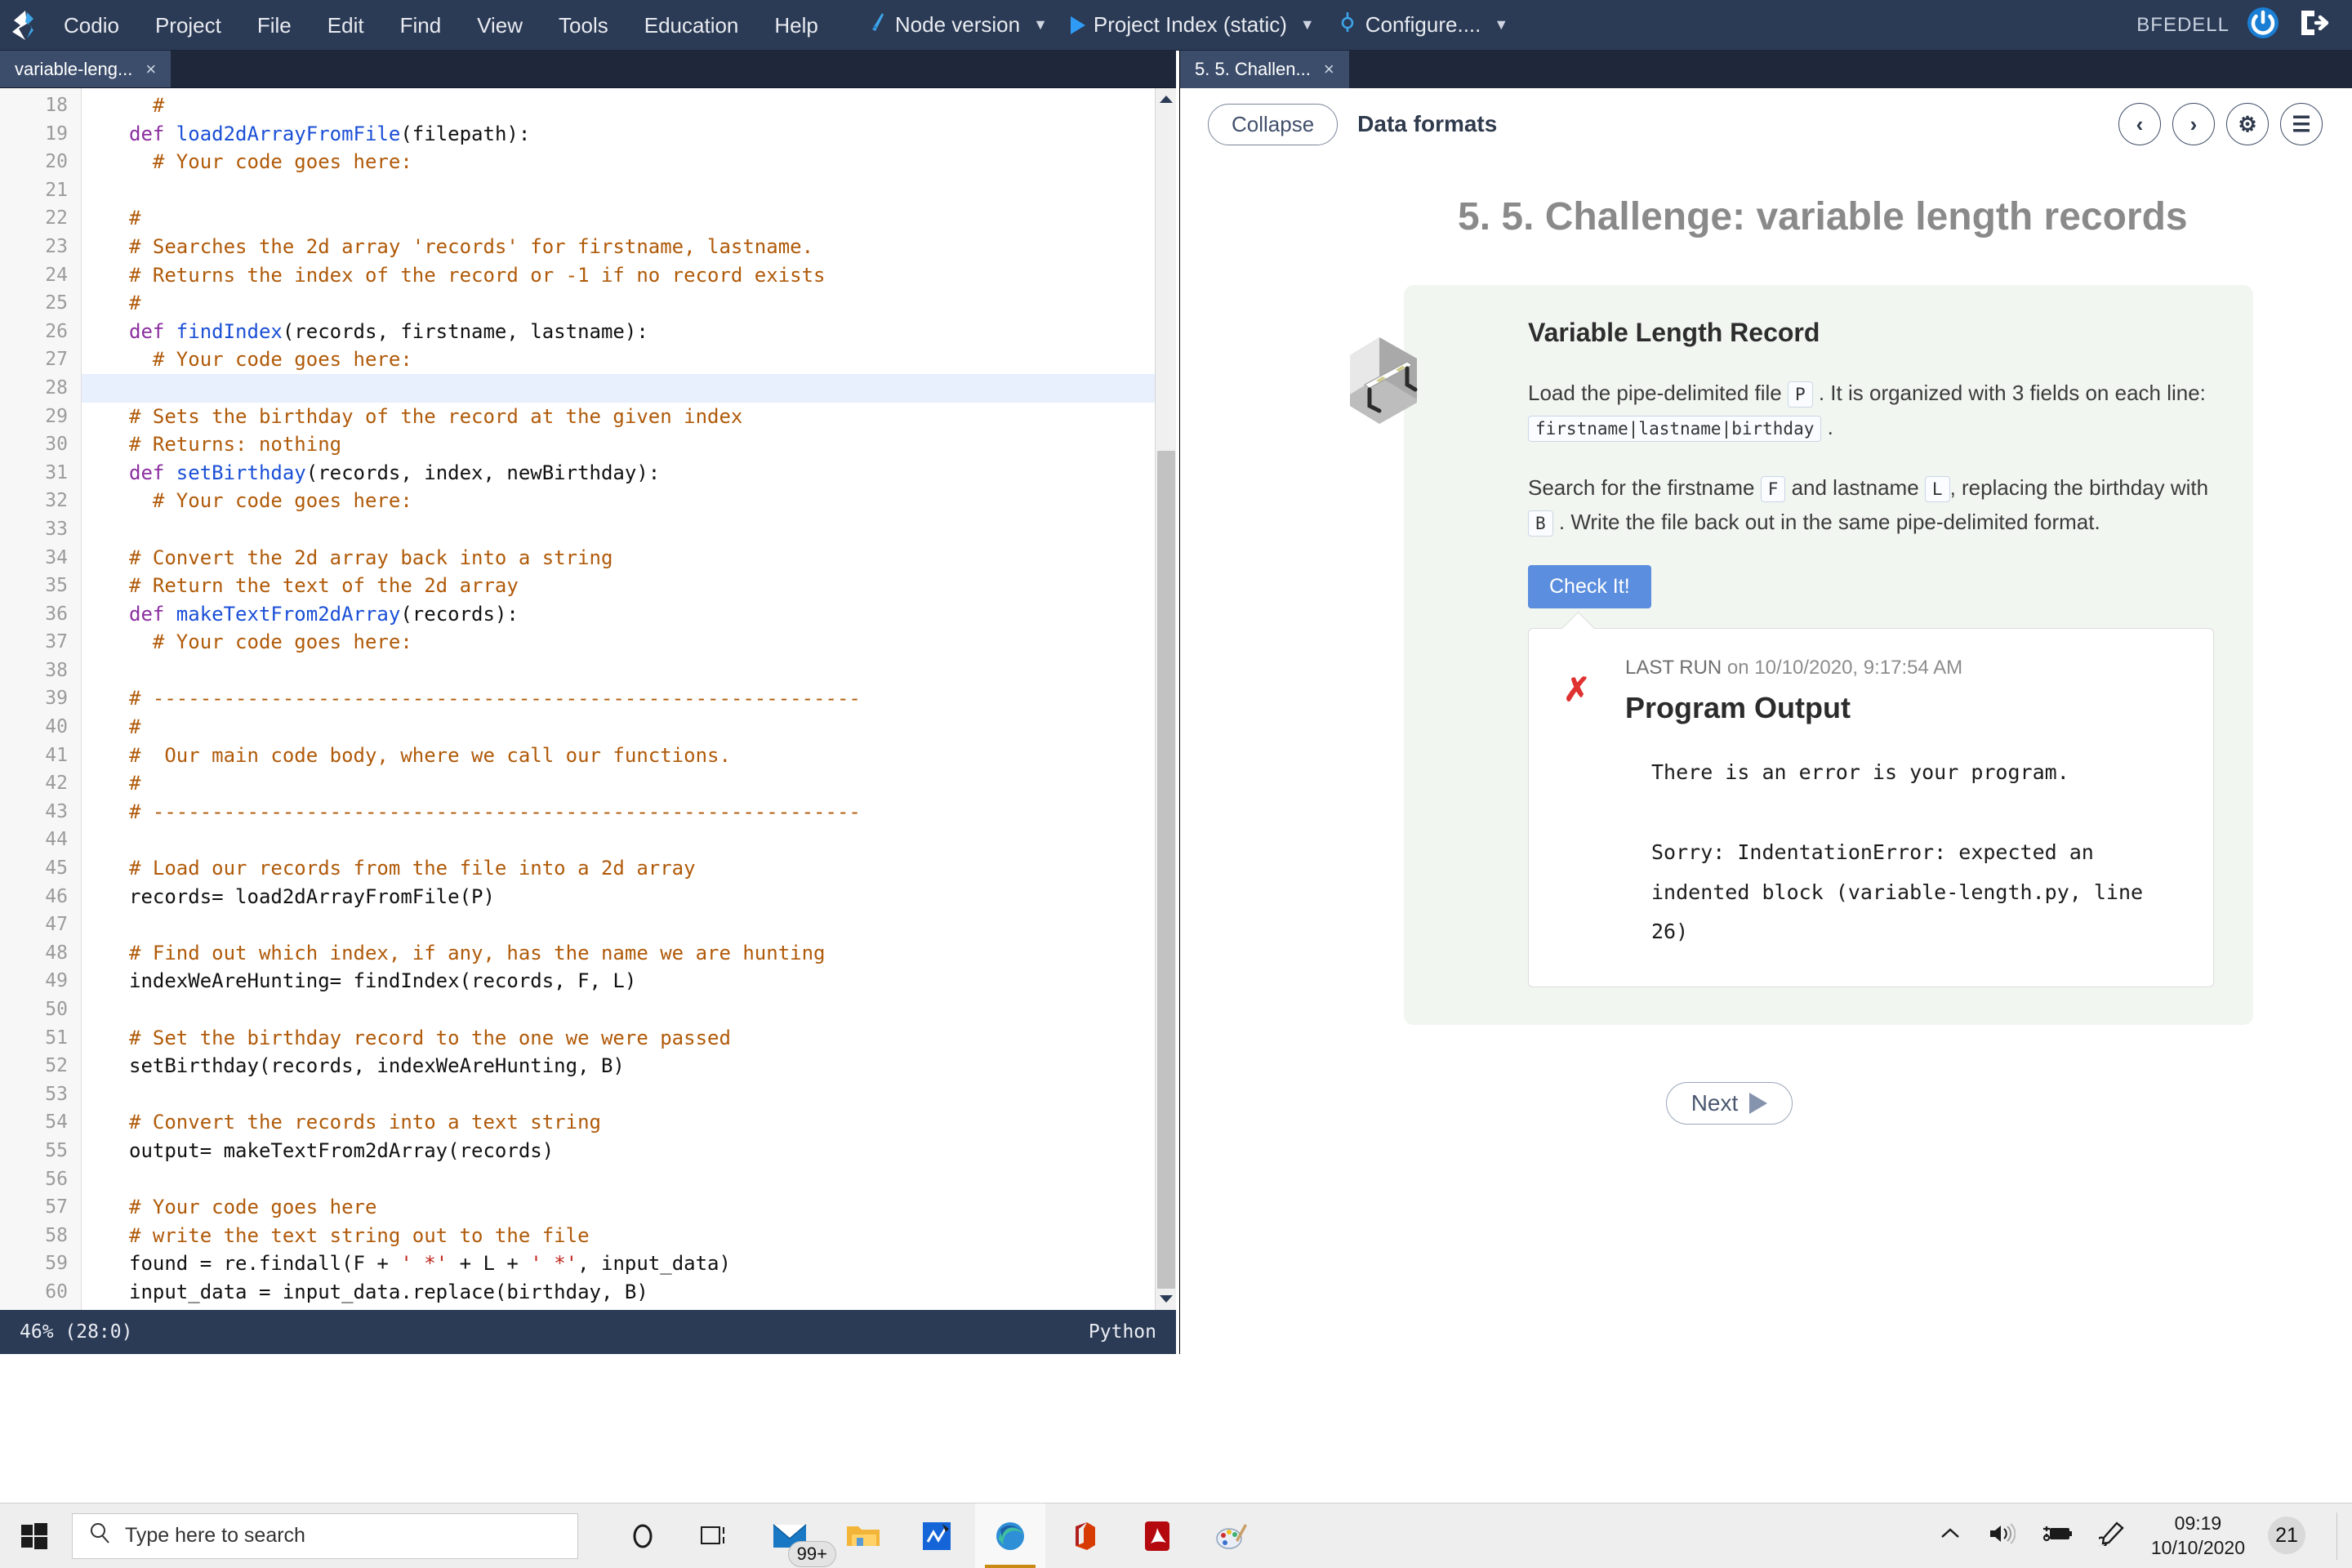  Describe the element at coordinates (2336, 1536) in the screenshot. I see `show-desktop-button` at that location.